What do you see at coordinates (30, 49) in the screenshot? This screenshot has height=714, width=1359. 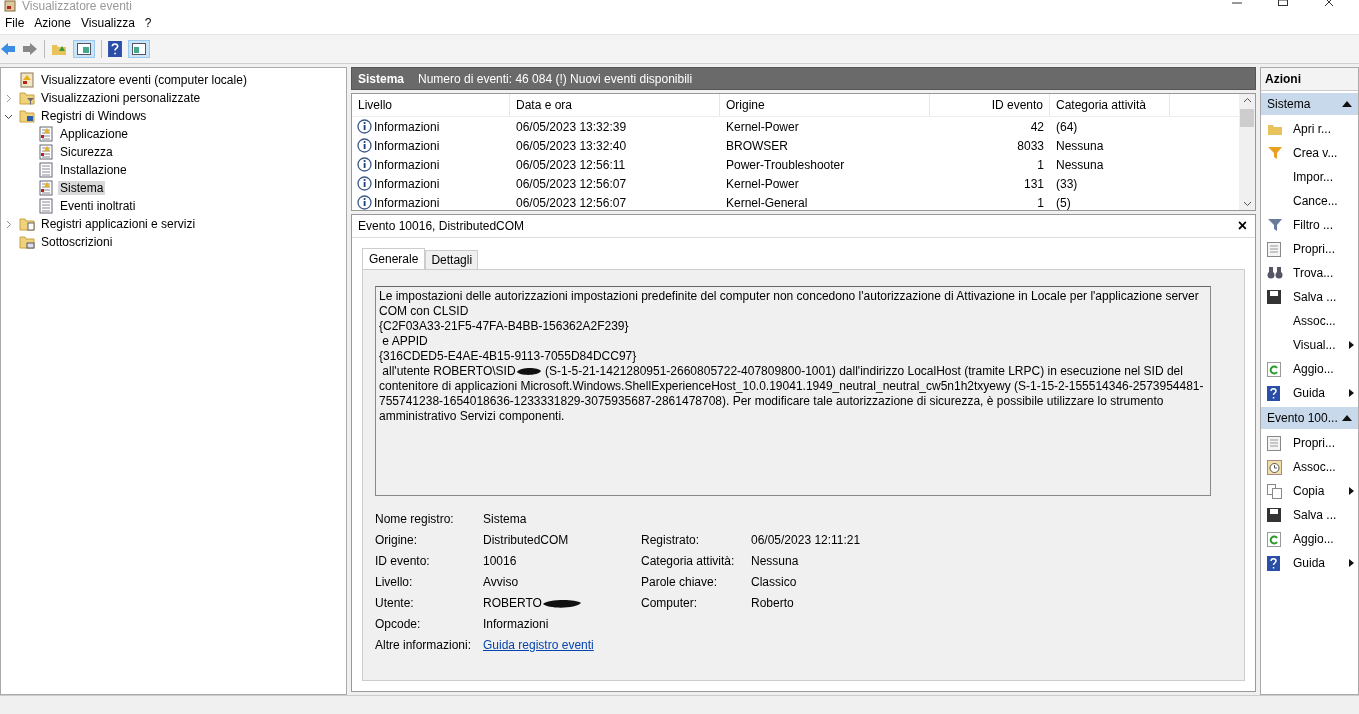 I see `forward-arrow-icon` at bounding box center [30, 49].